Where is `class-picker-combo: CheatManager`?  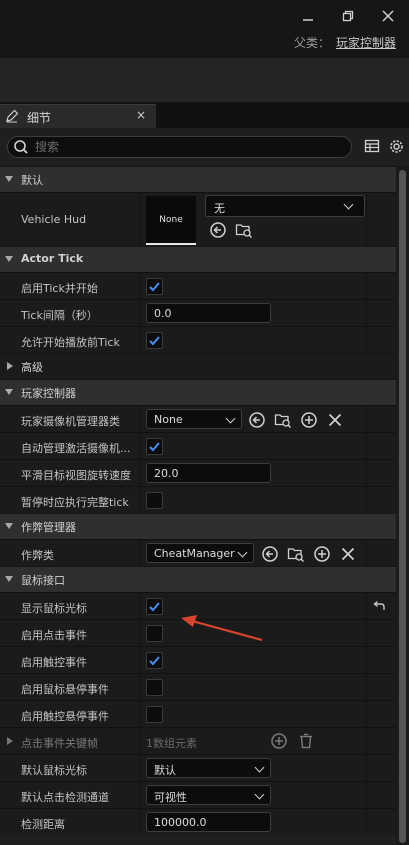
class-picker-combo: CheatManager is located at coordinates (200, 553).